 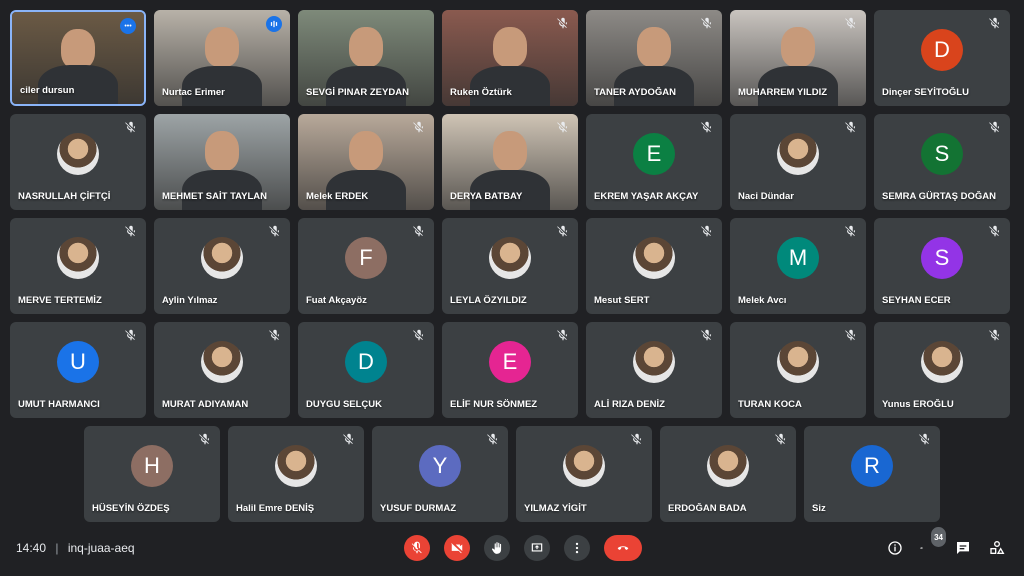 What do you see at coordinates (78, 58) in the screenshot?
I see `participant-tile: ••• ciler dursun` at bounding box center [78, 58].